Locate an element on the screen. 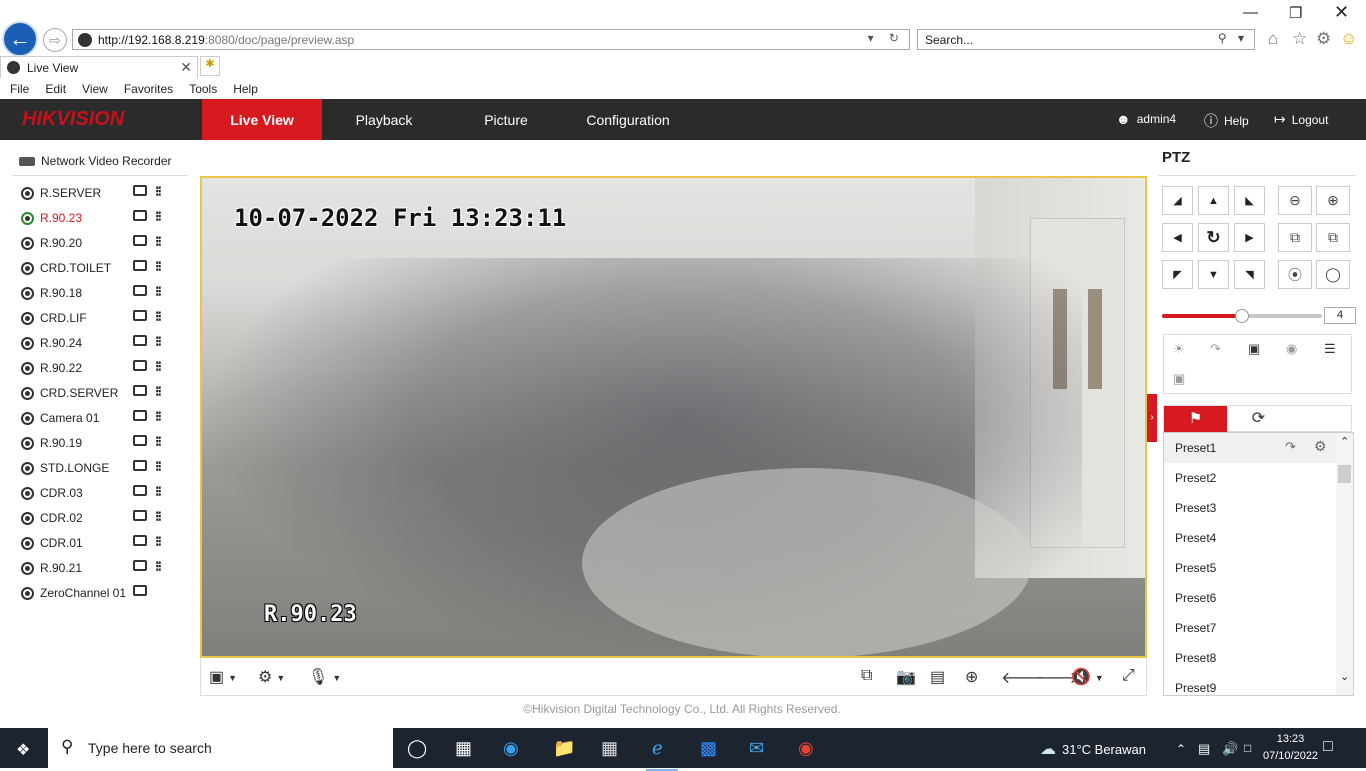  iris-open-icon: ⦿ is located at coordinates (1295, 274).